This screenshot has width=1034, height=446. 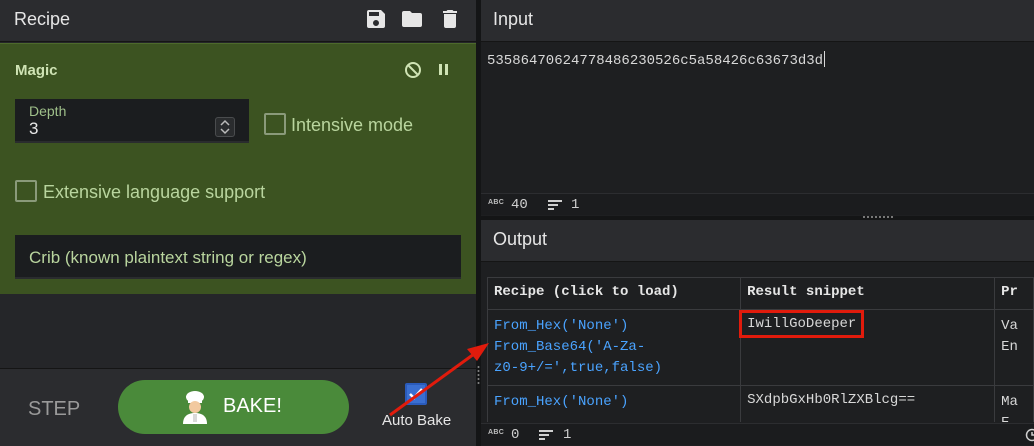 What do you see at coordinates (1014, 417) in the screenshot?
I see `property-text: E` at bounding box center [1014, 417].